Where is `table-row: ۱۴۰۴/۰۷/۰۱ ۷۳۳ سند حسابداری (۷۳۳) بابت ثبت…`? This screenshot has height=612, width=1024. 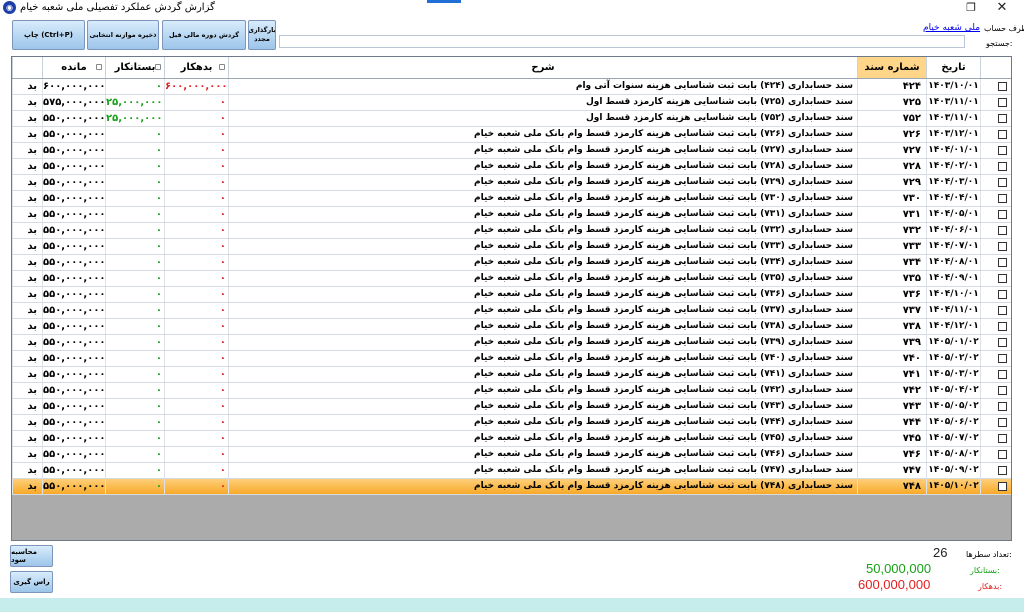
table-row: ۱۴۰۴/۰۷/۰۱ ۷۳۳ سند حسابداری (۷۳۳) بابت ثبت… is located at coordinates (511, 247).